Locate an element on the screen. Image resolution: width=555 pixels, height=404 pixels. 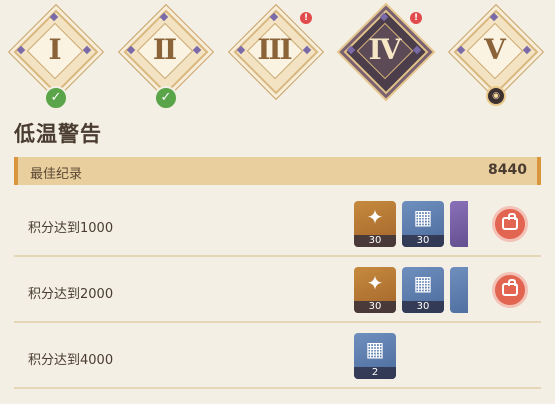
best-record-value: 8440 is located at coordinates (507, 170).